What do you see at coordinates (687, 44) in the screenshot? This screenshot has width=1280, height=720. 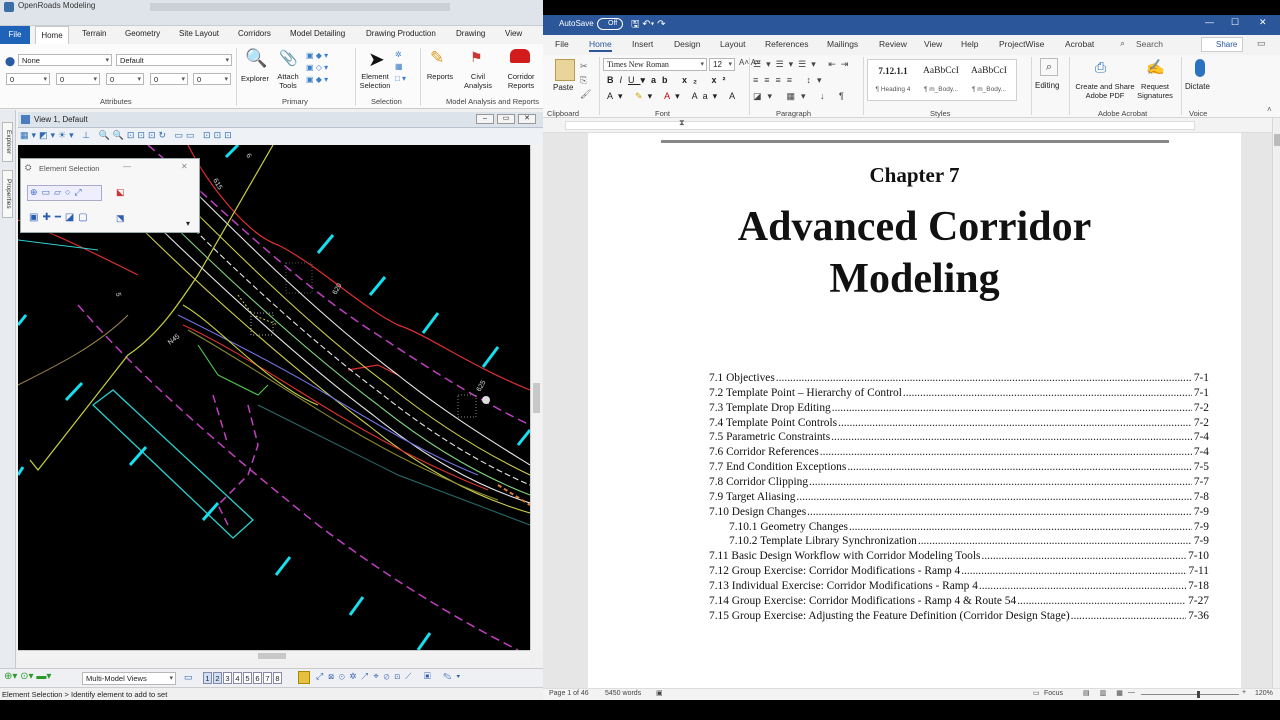 I see `word-tab-design: Design` at bounding box center [687, 44].